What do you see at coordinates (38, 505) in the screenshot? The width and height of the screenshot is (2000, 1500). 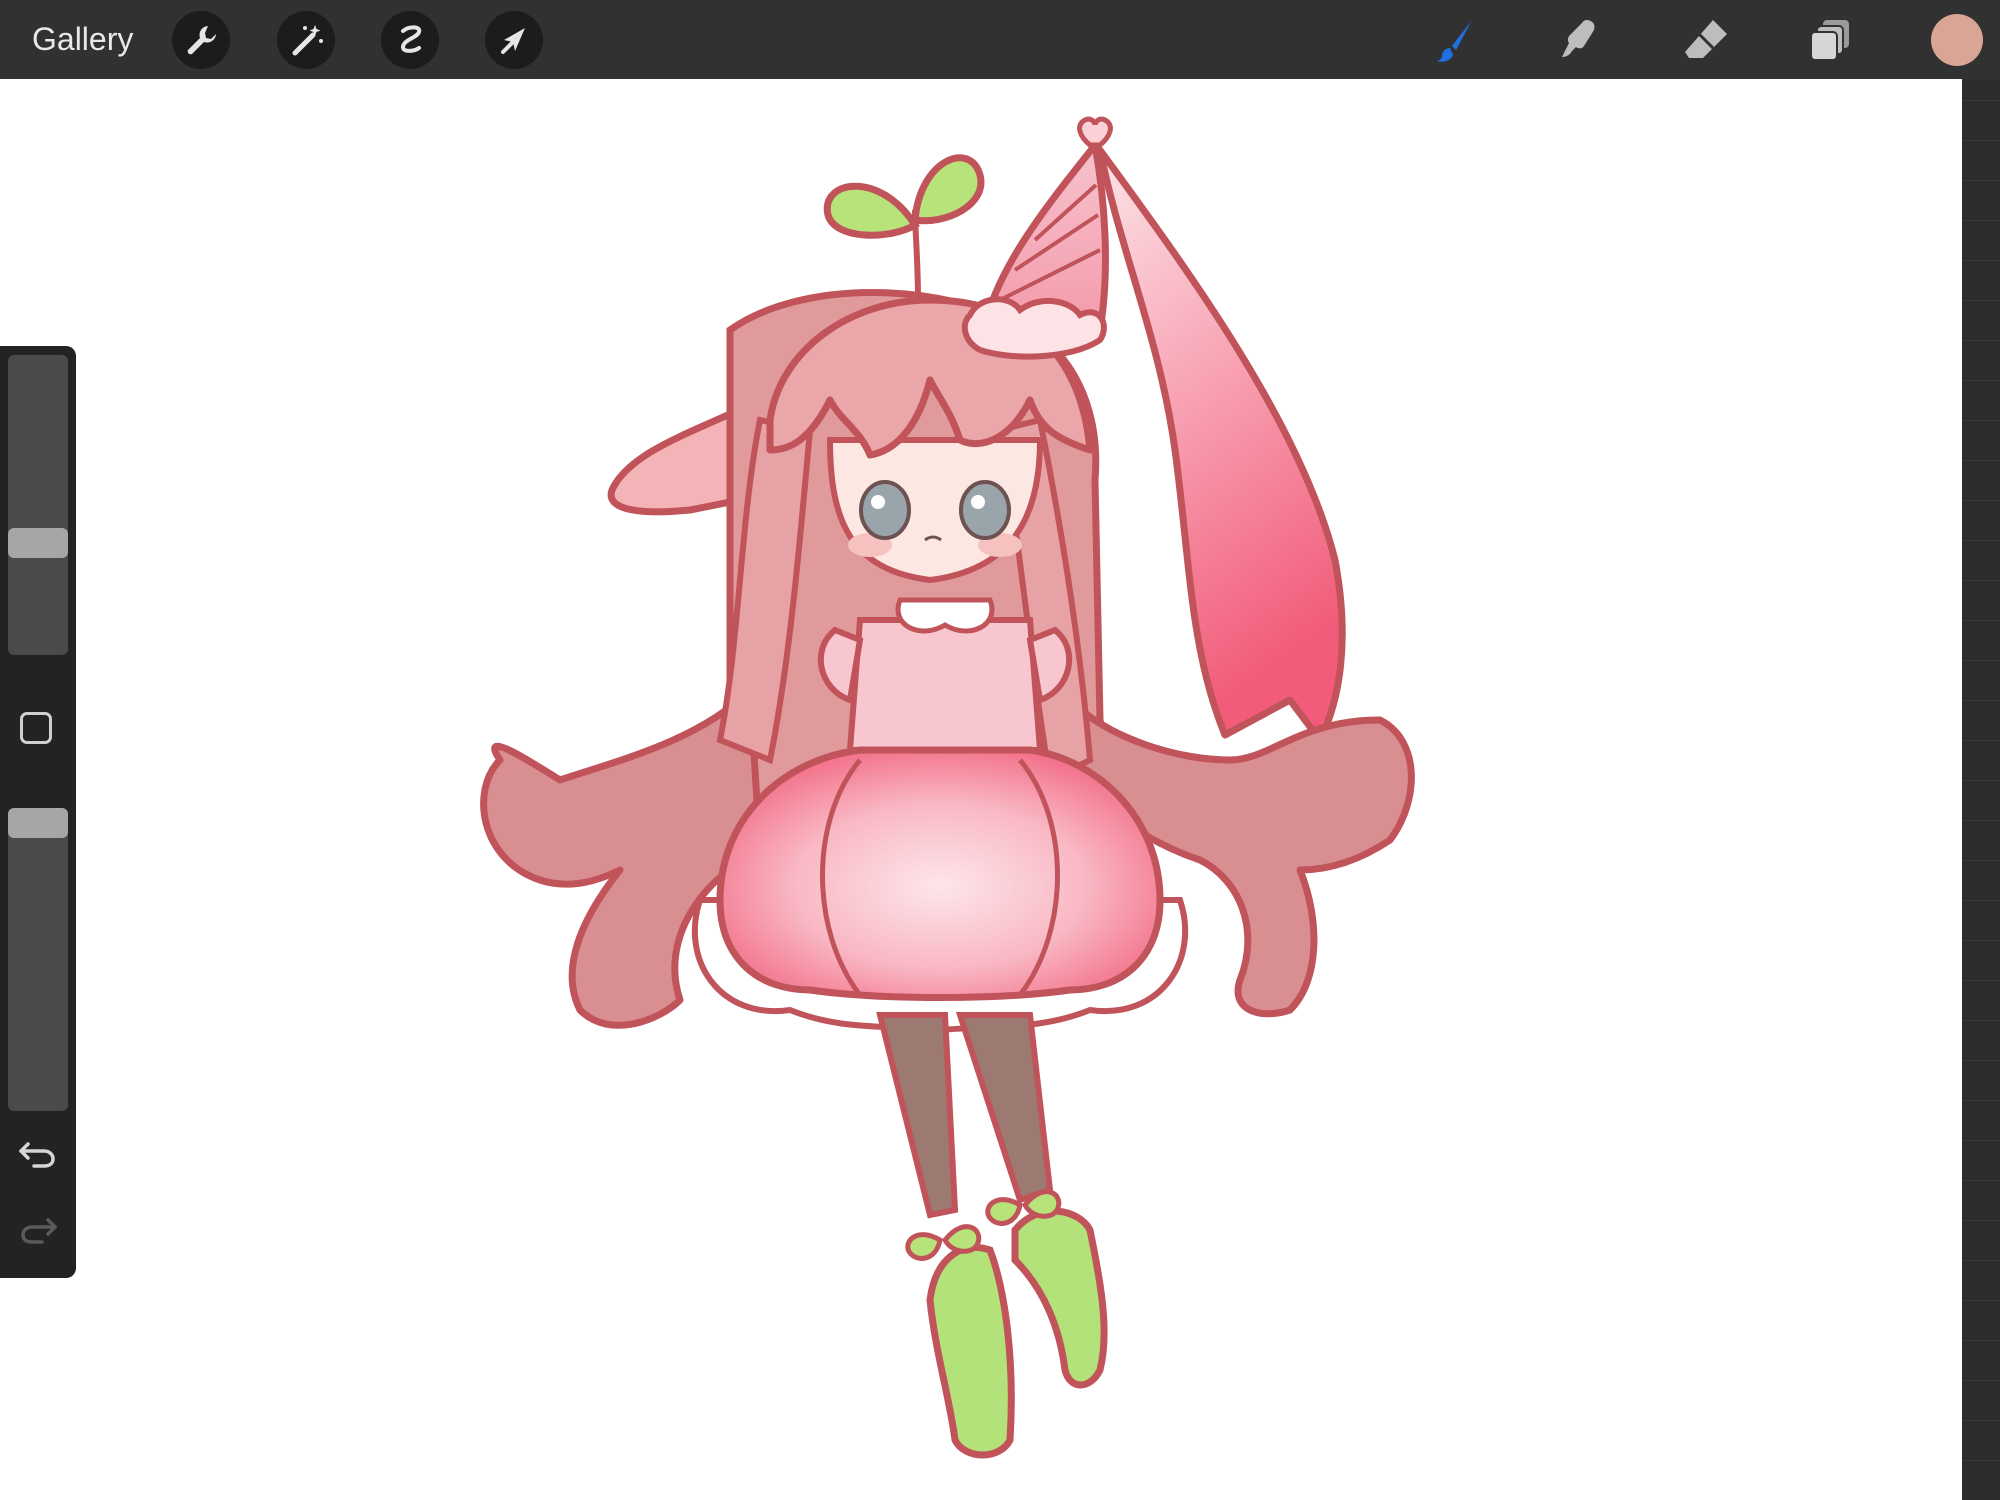 I see `brush-size-slider` at bounding box center [38, 505].